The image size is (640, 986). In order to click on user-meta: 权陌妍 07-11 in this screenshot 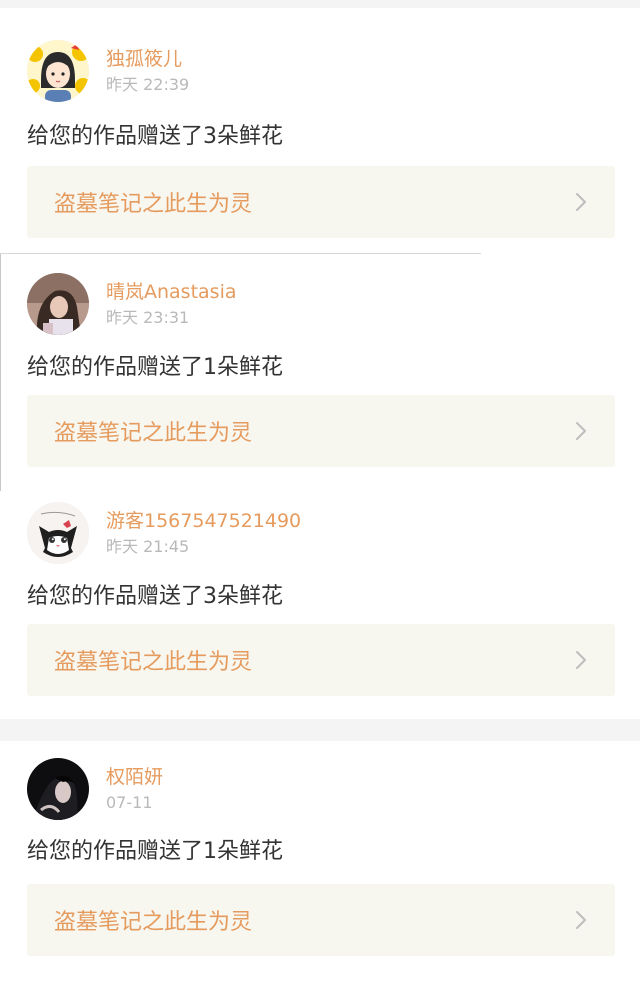, I will do `click(134, 789)`.